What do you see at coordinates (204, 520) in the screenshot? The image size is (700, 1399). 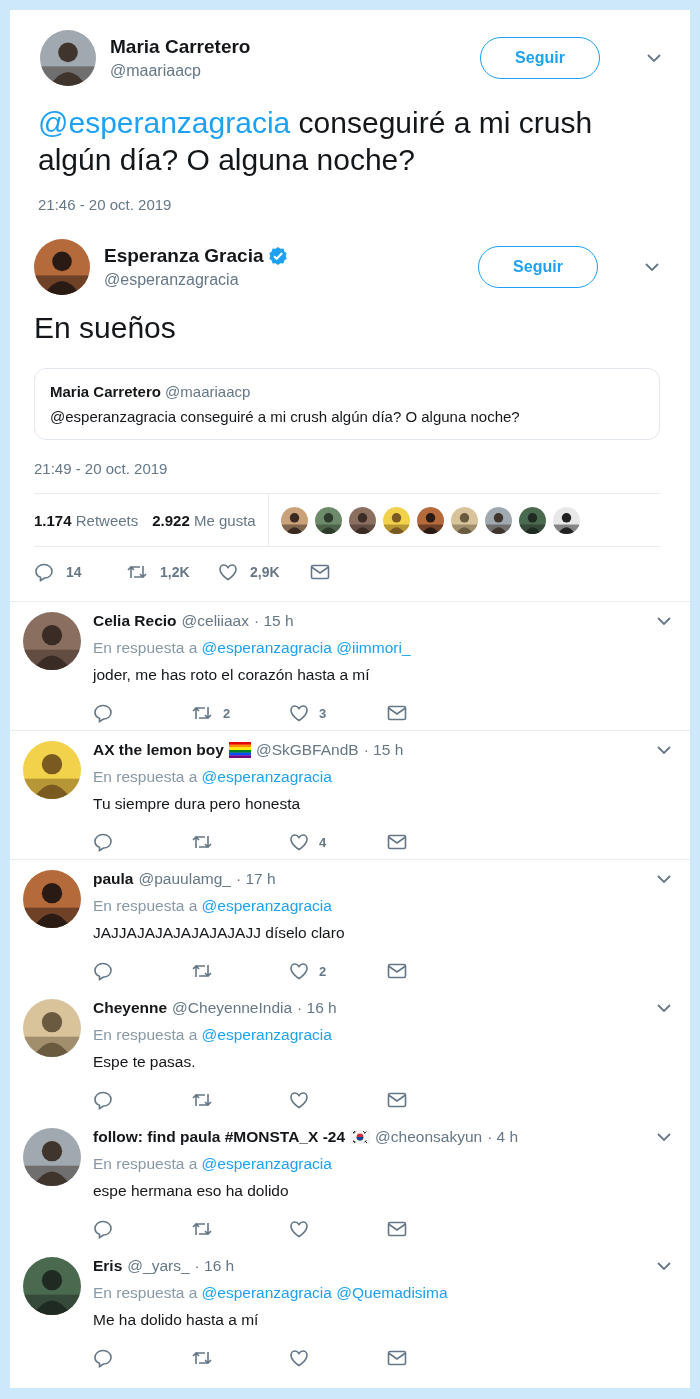 I see `stat-count: 2.922 Me gusta` at bounding box center [204, 520].